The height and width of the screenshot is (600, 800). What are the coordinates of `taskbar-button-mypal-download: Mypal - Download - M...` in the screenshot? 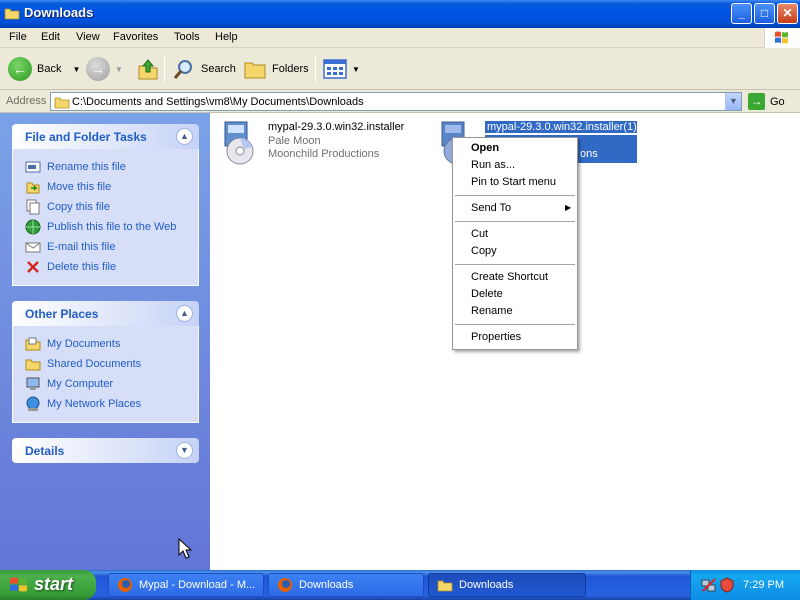 It's located at (186, 585).